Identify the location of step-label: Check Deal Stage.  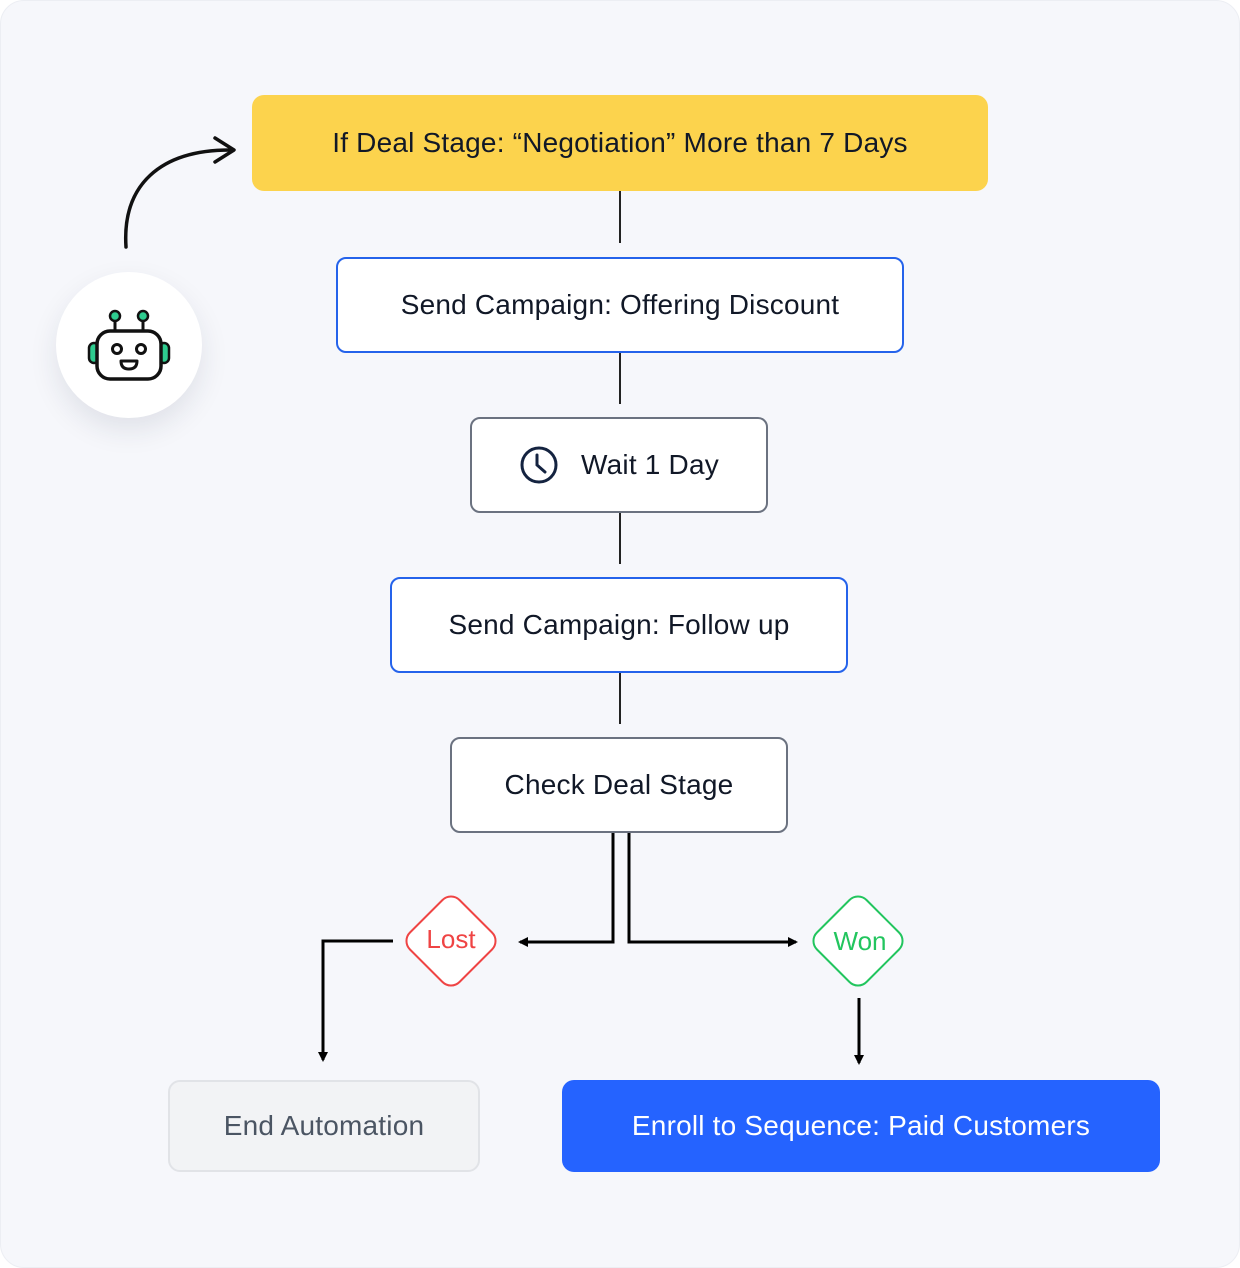
(619, 784).